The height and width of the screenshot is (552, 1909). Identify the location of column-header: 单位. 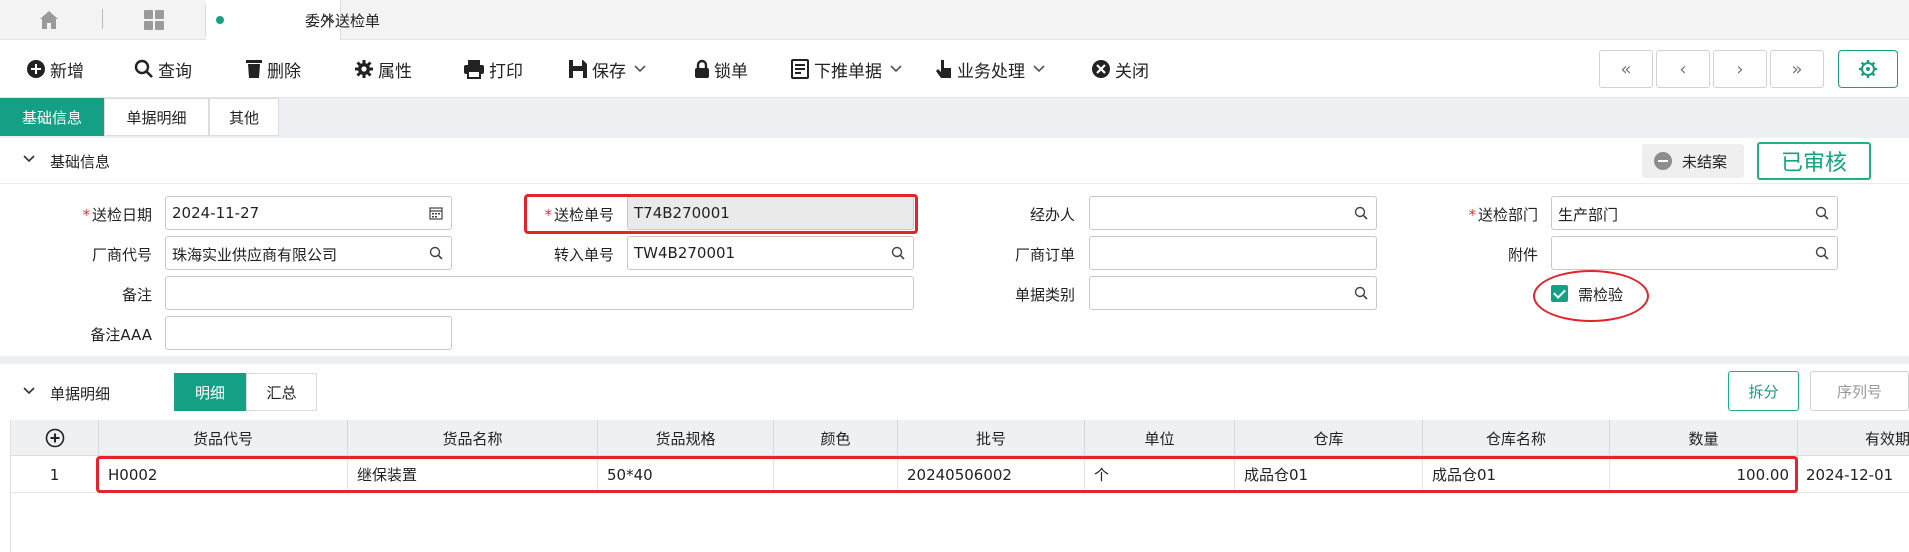
(1160, 438).